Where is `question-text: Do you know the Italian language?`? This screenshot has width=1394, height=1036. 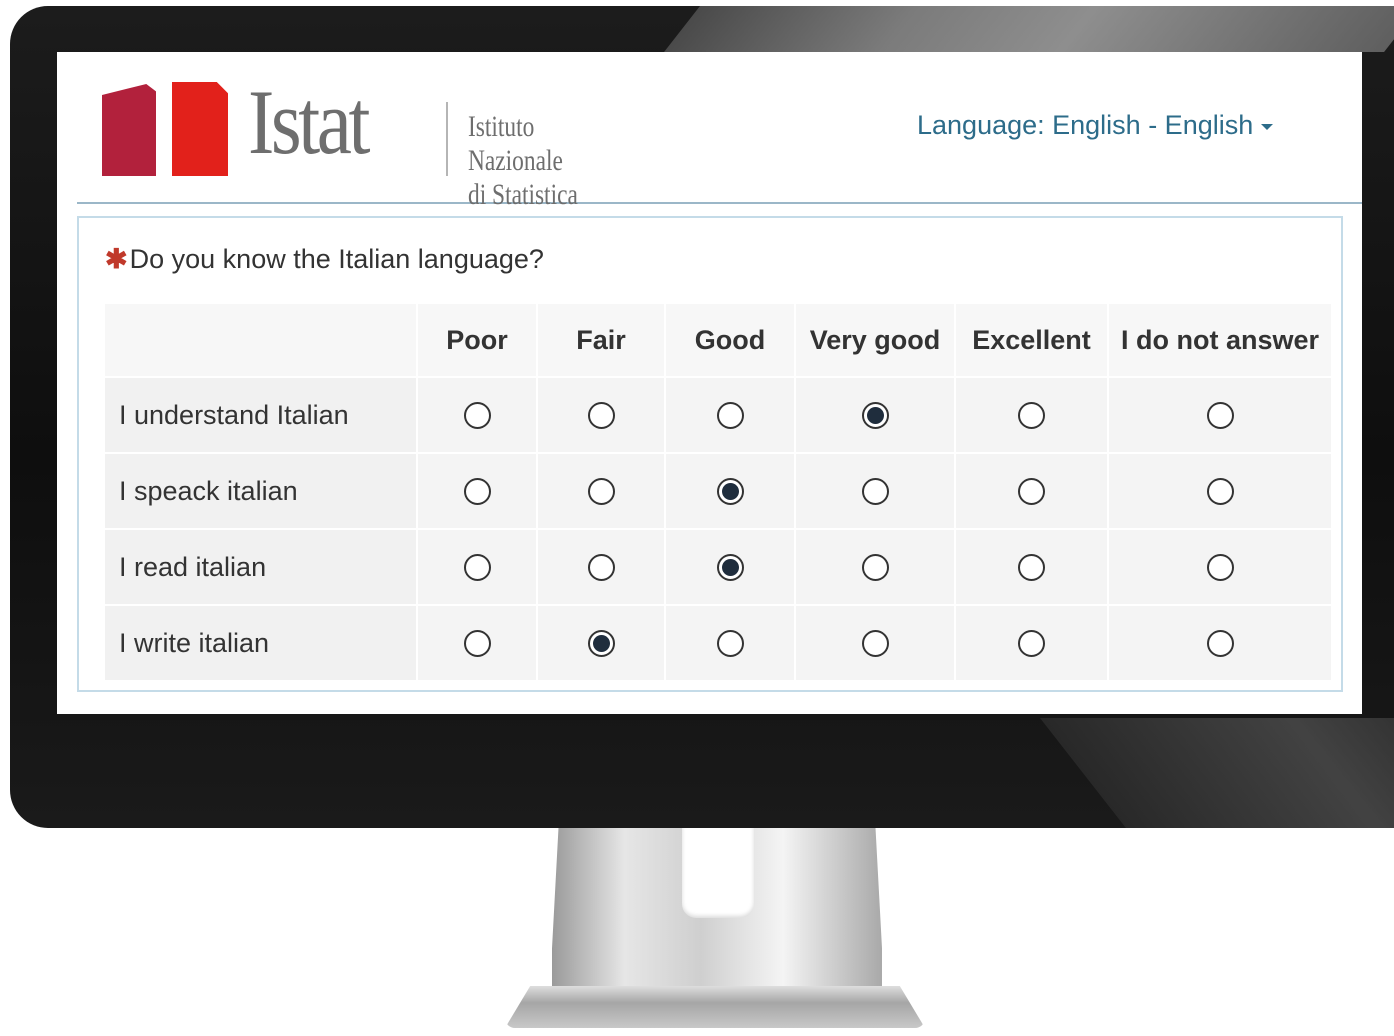
question-text: Do you know the Italian language? is located at coordinates (336, 259).